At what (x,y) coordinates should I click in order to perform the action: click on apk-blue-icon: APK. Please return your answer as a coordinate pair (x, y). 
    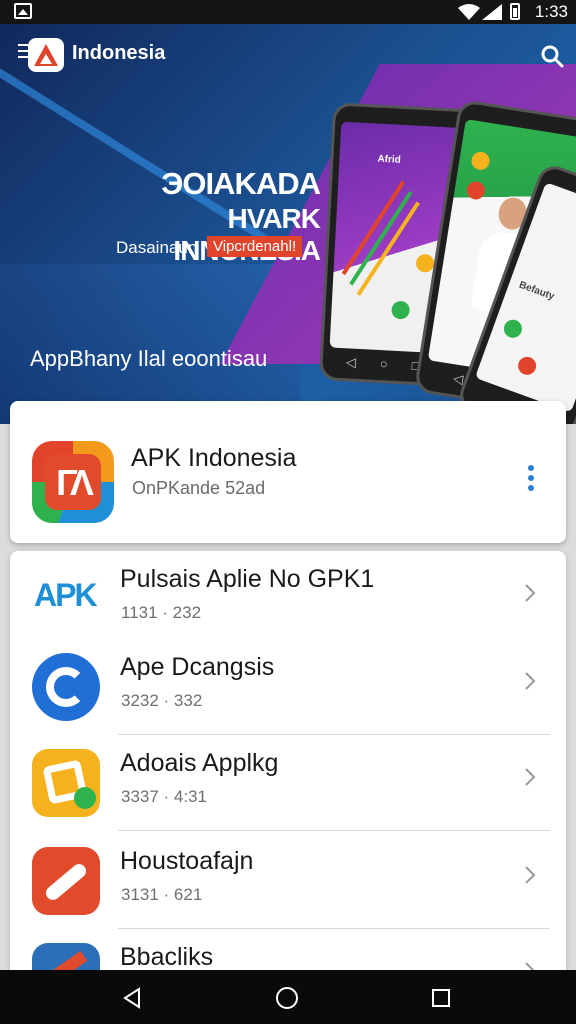
    Looking at the image, I should click on (66, 599).